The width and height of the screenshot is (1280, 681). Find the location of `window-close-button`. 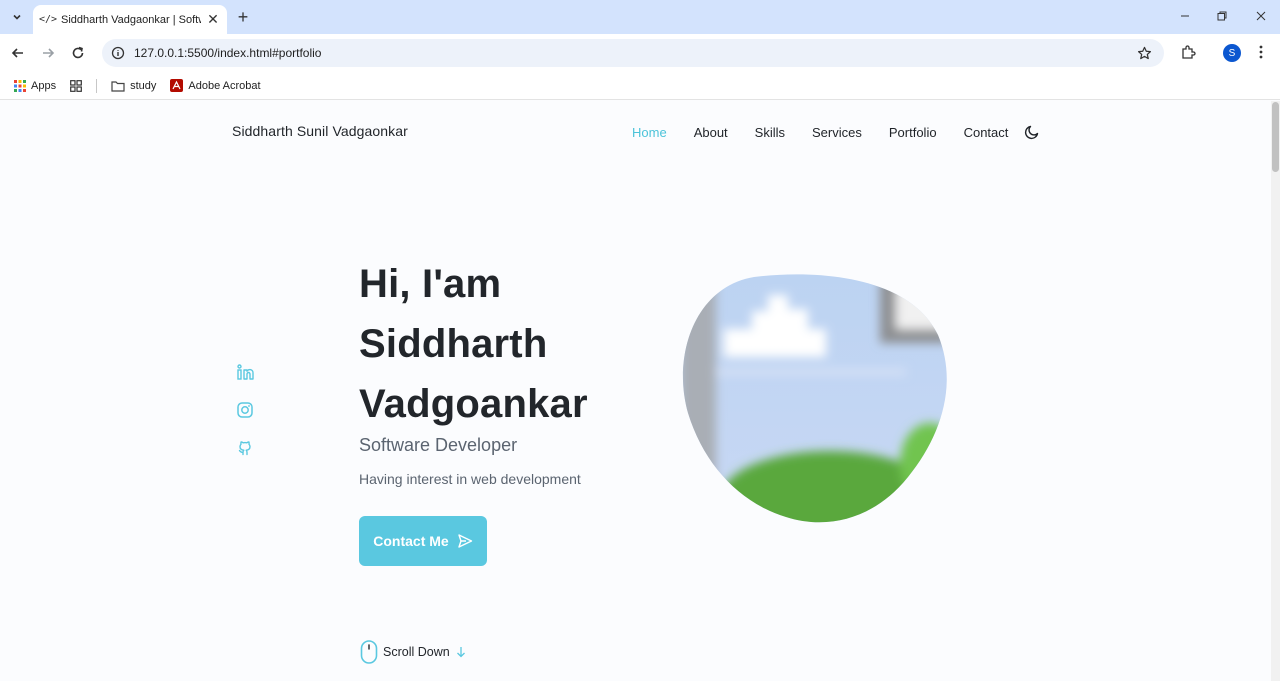

window-close-button is located at coordinates (1261, 16).